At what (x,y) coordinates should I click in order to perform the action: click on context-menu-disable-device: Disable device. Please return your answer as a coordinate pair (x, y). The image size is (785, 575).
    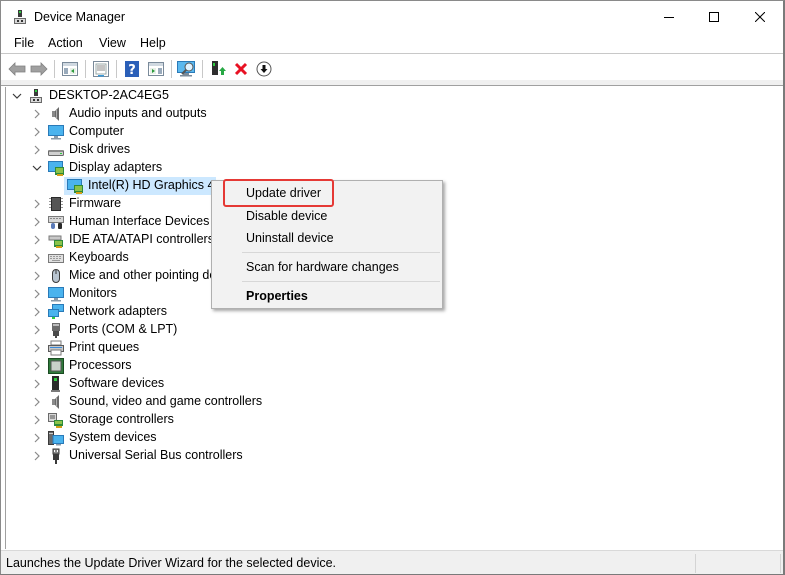
    Looking at the image, I should click on (286, 216).